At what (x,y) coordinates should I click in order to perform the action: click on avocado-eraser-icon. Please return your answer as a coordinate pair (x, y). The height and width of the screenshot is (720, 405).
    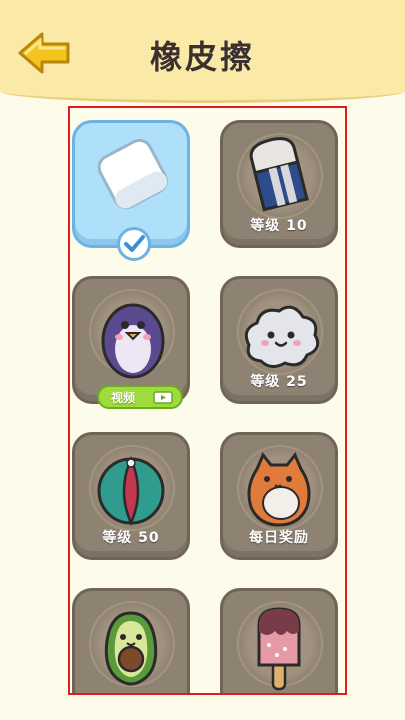
    Looking at the image, I should click on (131, 648).